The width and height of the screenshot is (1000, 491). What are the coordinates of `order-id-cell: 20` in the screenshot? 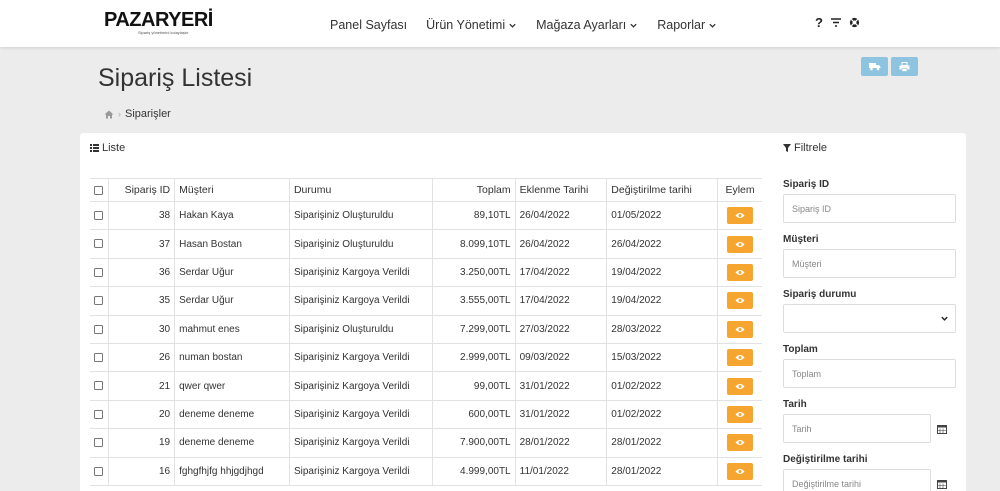 It's located at (142, 414).